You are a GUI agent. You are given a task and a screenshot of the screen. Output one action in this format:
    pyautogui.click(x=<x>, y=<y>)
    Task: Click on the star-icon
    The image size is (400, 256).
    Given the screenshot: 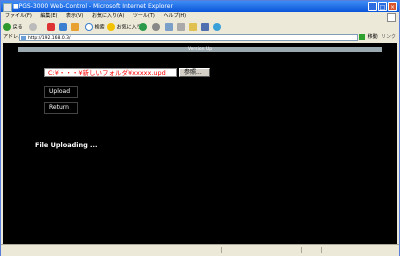 What is the action you would take?
    pyautogui.click(x=111, y=27)
    